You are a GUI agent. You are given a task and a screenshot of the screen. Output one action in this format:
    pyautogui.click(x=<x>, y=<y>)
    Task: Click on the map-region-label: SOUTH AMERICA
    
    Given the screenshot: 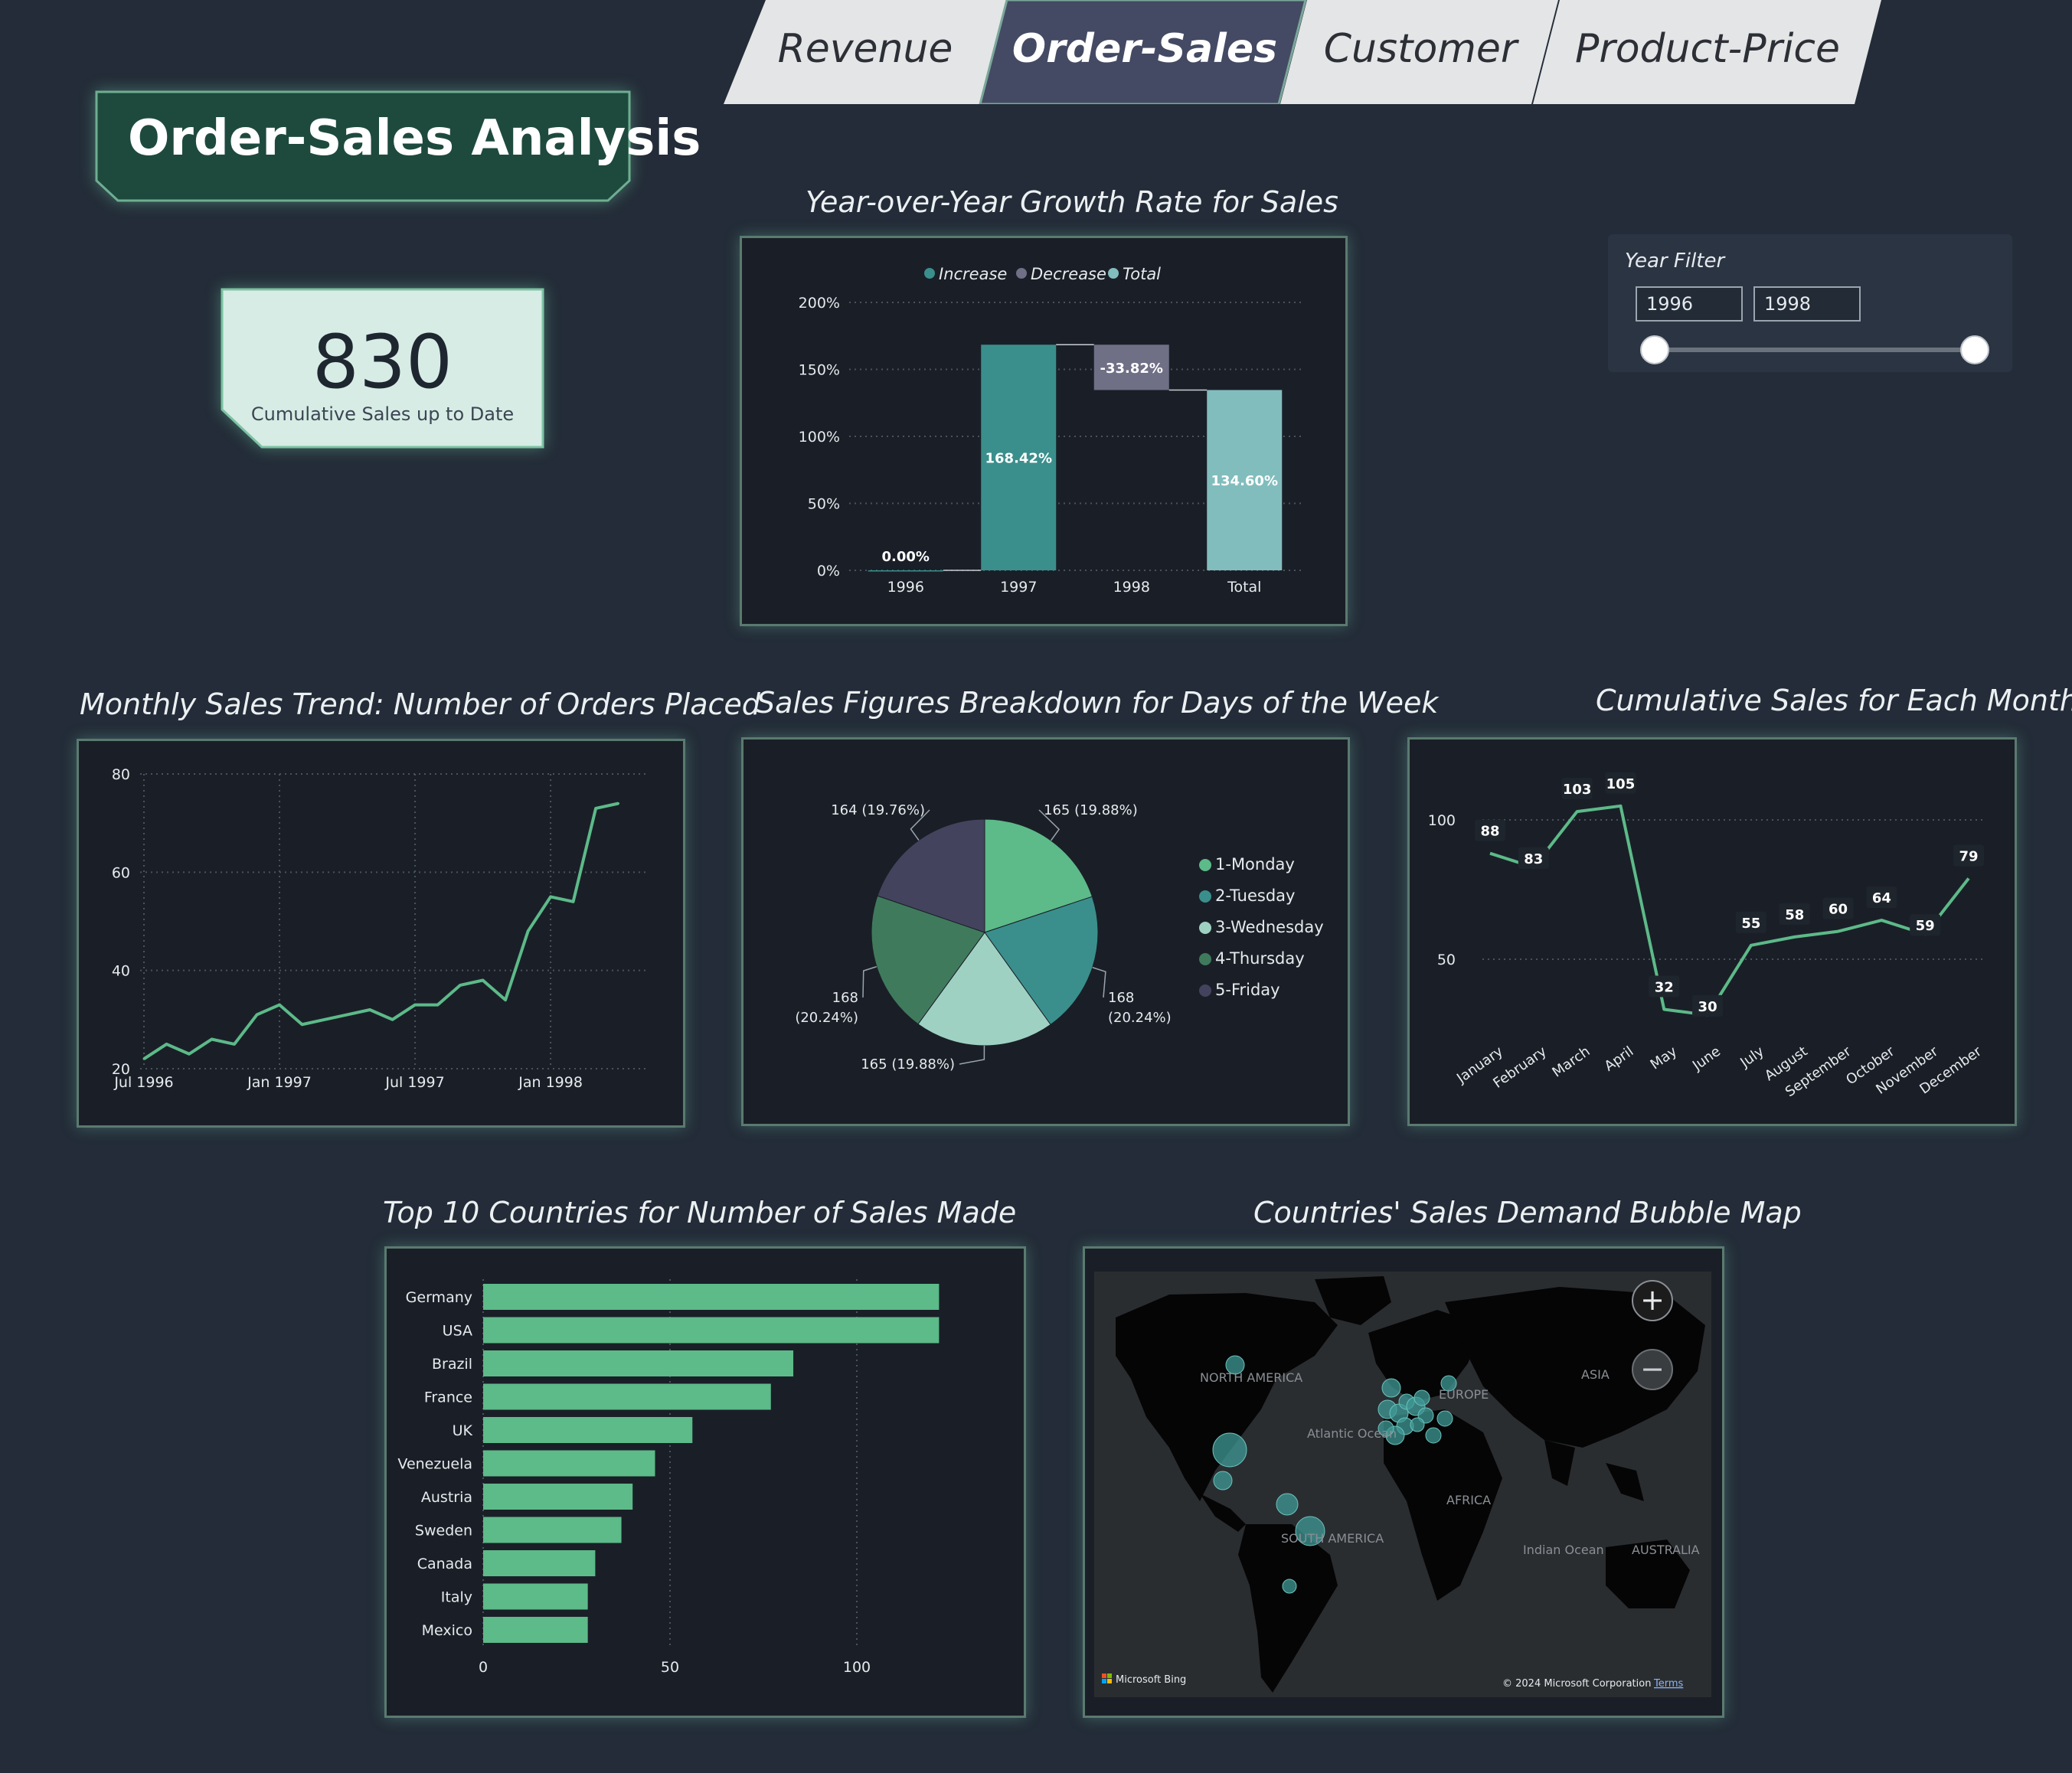 What is the action you would take?
    pyautogui.click(x=1332, y=1539)
    